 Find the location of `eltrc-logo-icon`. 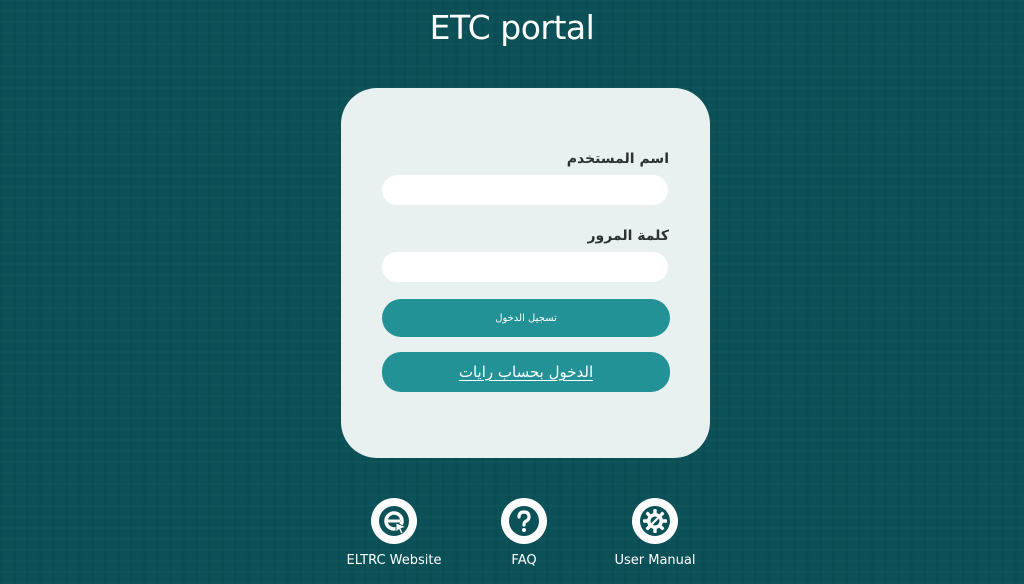

eltrc-logo-icon is located at coordinates (394, 521).